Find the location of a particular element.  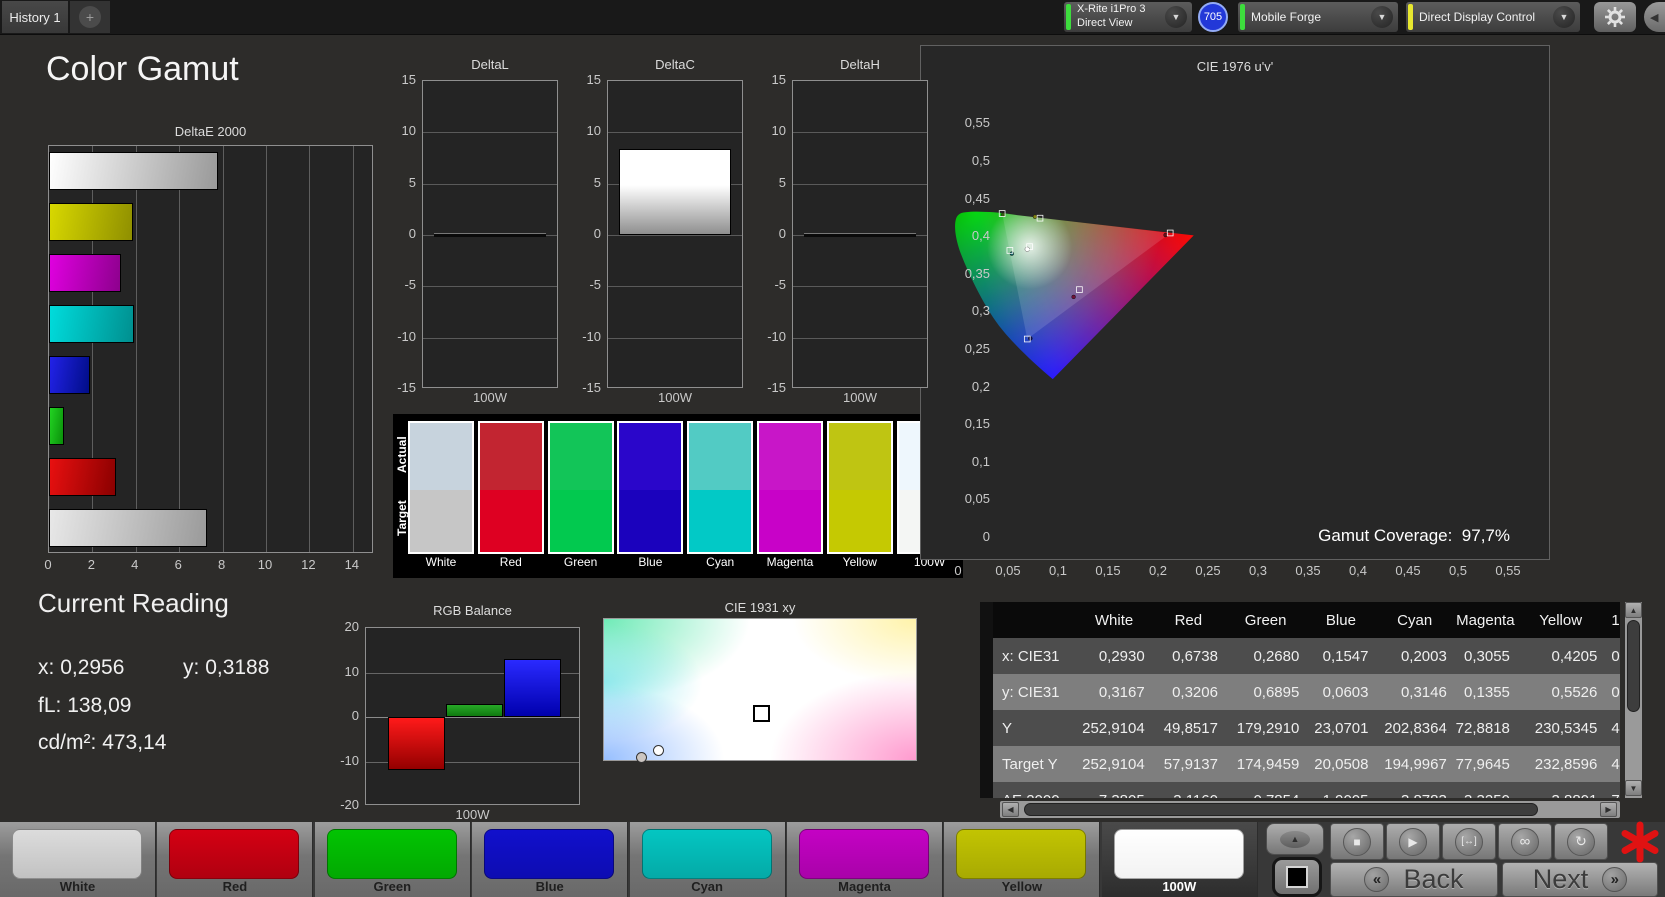

table-cell: 7,3 is located at coordinates (1612, 790).